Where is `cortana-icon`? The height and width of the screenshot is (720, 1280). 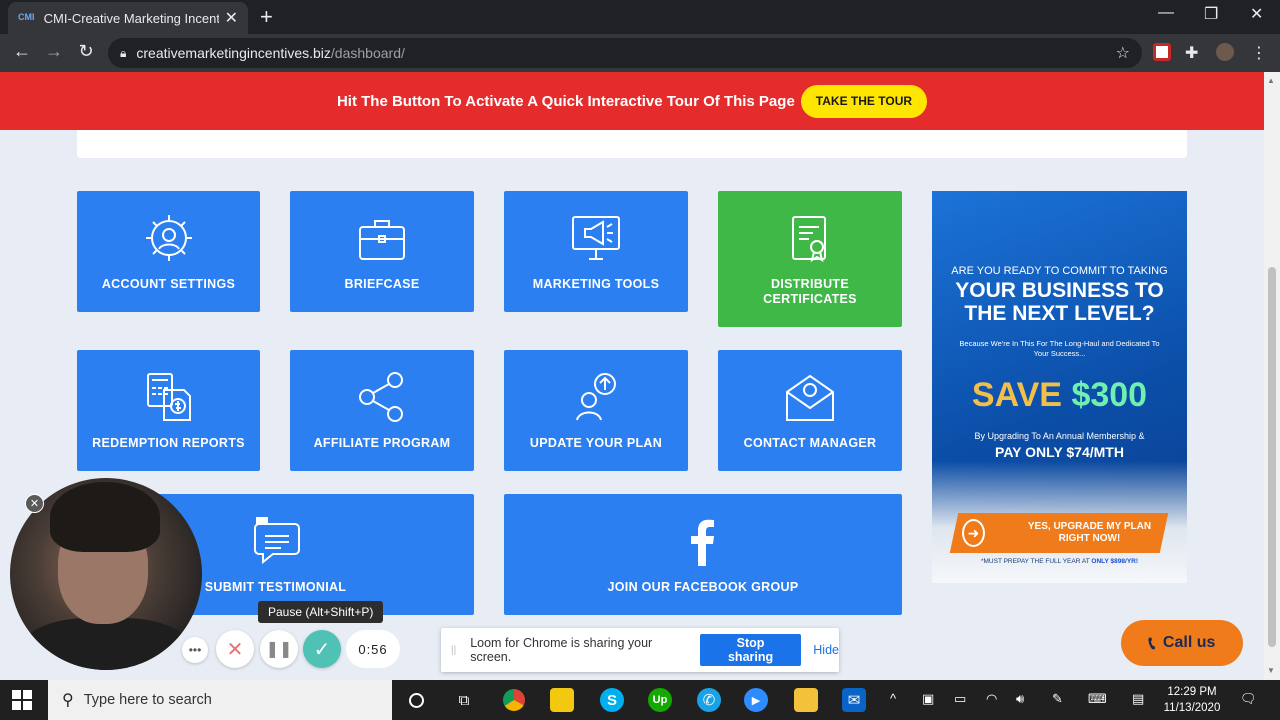 cortana-icon is located at coordinates (416, 700).